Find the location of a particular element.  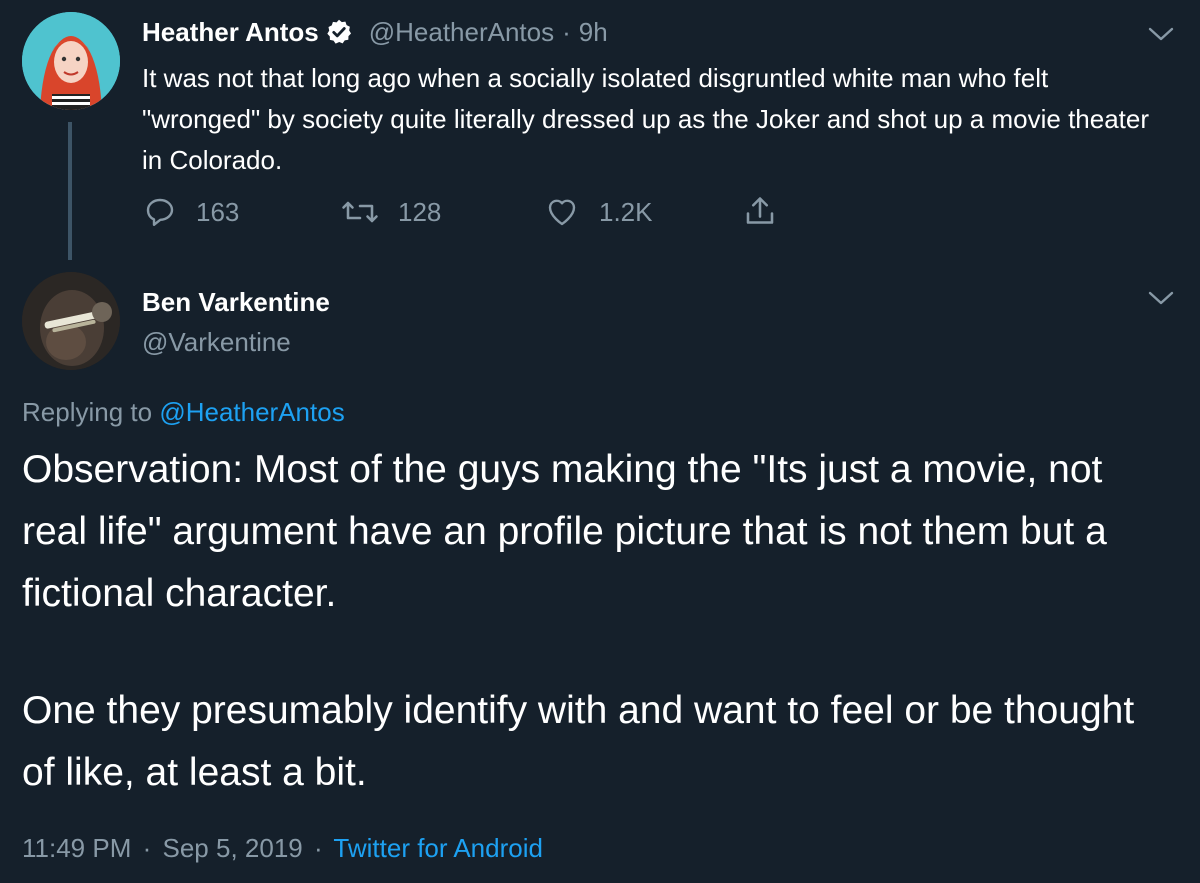

avatar-ben-varkentine is located at coordinates (71, 321).